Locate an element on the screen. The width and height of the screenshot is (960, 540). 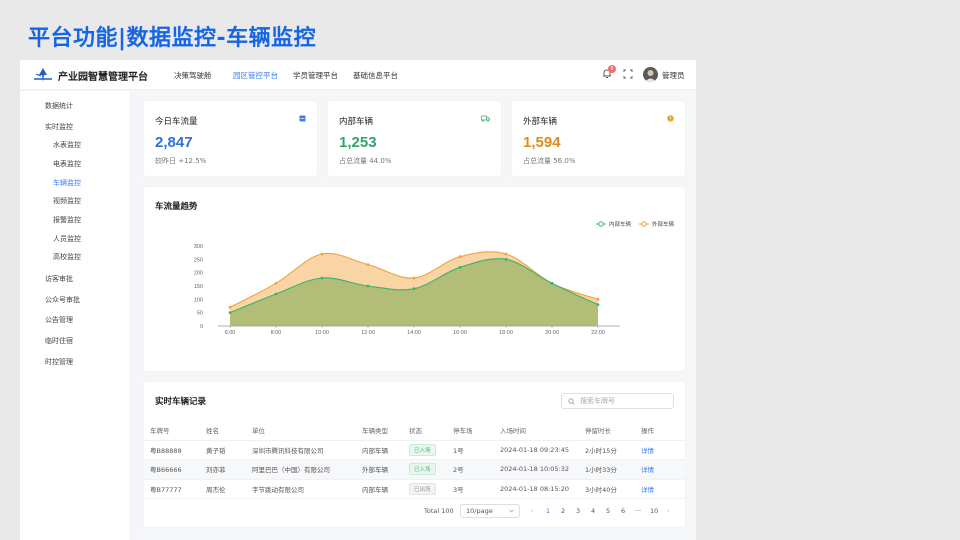
search-input is located at coordinates (625, 401).